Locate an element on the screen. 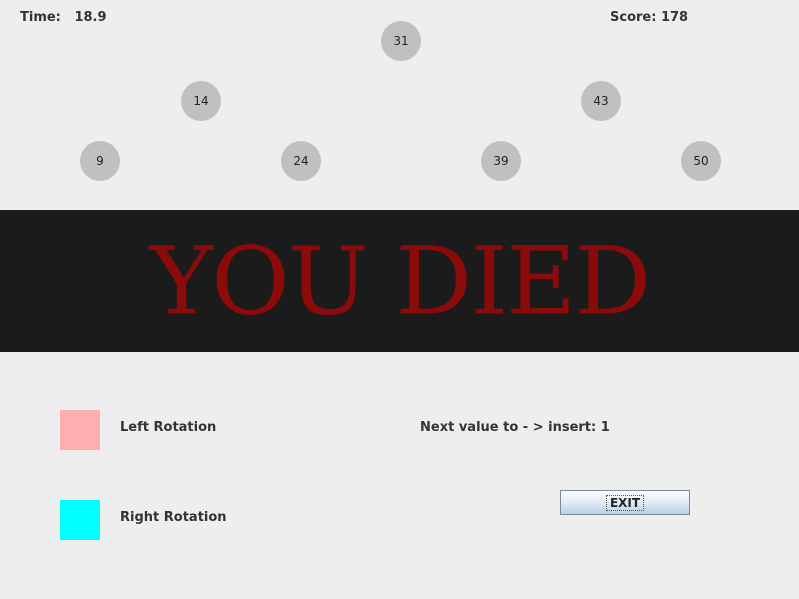 The width and height of the screenshot is (799, 599). tree-node-value: 14 is located at coordinates (201, 101).